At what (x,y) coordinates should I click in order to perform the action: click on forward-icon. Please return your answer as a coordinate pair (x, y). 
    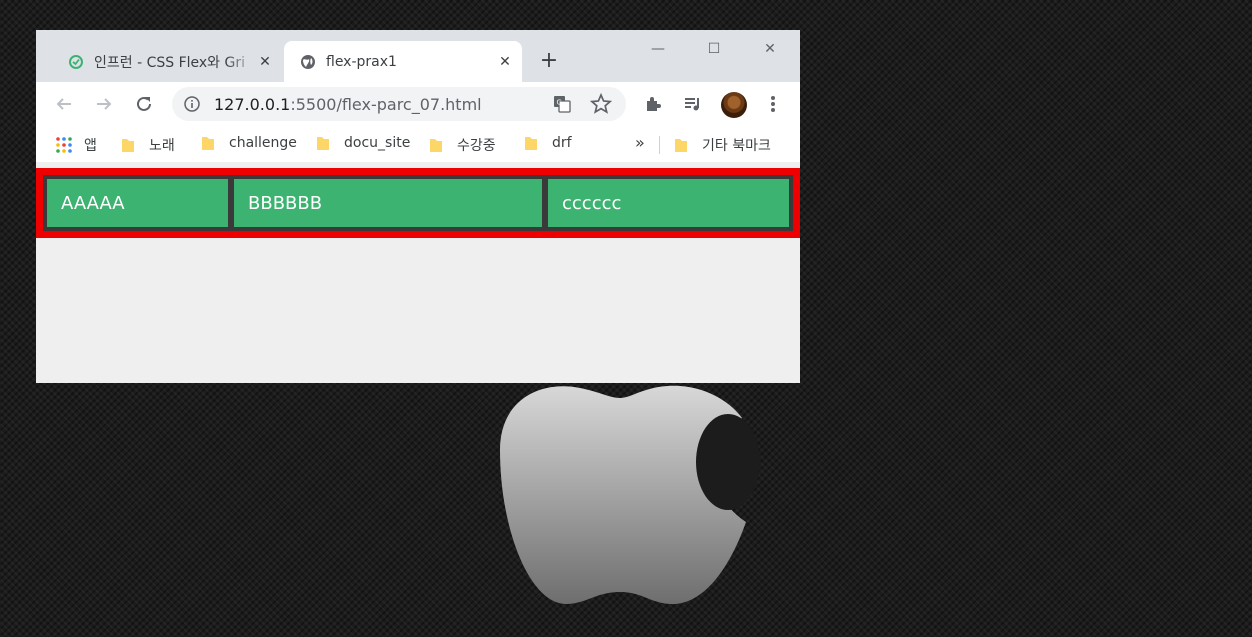
    Looking at the image, I should click on (104, 104).